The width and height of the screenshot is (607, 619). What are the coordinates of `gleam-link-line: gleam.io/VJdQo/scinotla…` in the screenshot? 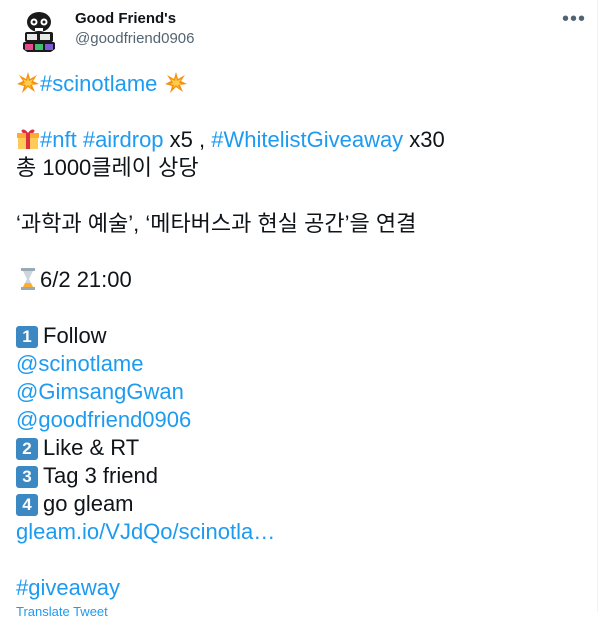 It's located at (301, 532).